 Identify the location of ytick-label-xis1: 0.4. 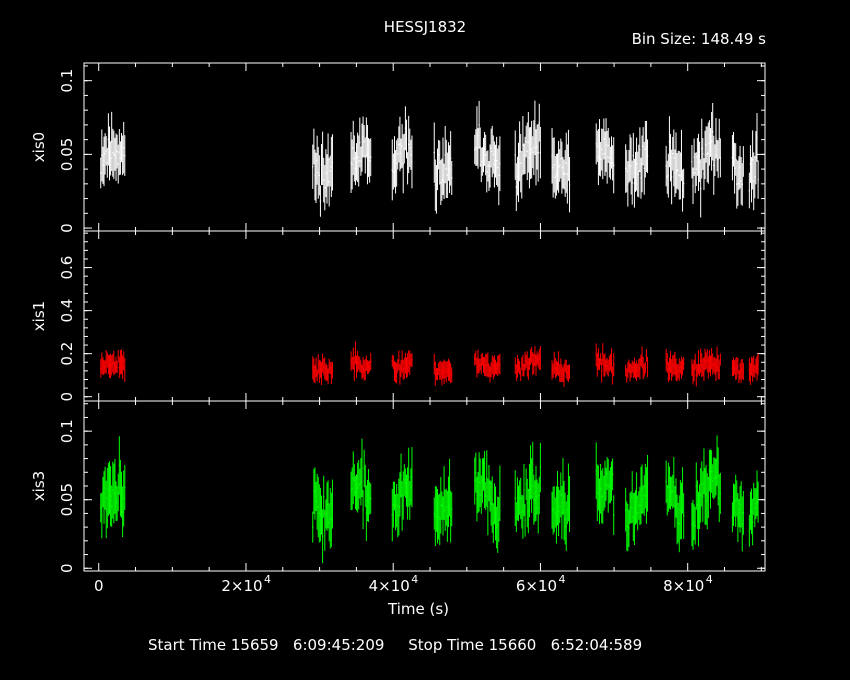
(67, 311).